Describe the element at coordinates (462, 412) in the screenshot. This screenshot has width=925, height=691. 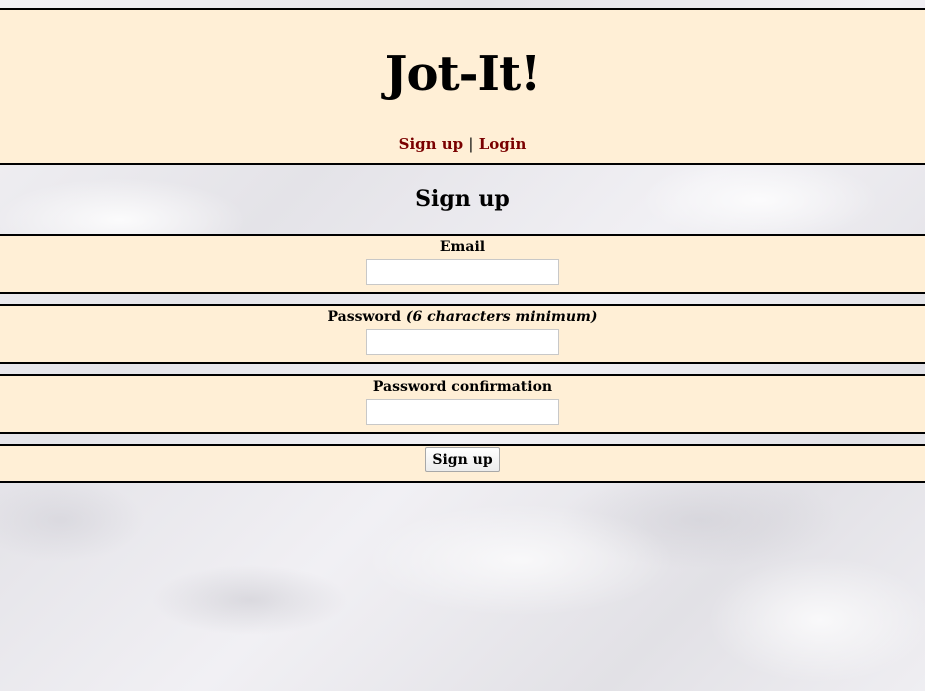
I see `password-confirmation-field` at that location.